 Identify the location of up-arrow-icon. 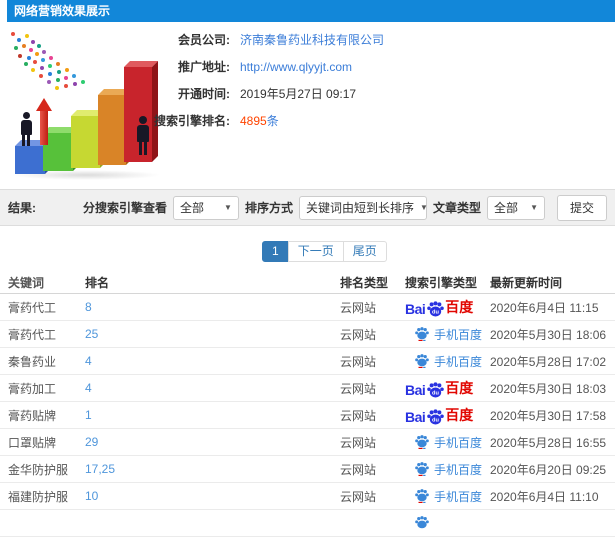
(44, 122).